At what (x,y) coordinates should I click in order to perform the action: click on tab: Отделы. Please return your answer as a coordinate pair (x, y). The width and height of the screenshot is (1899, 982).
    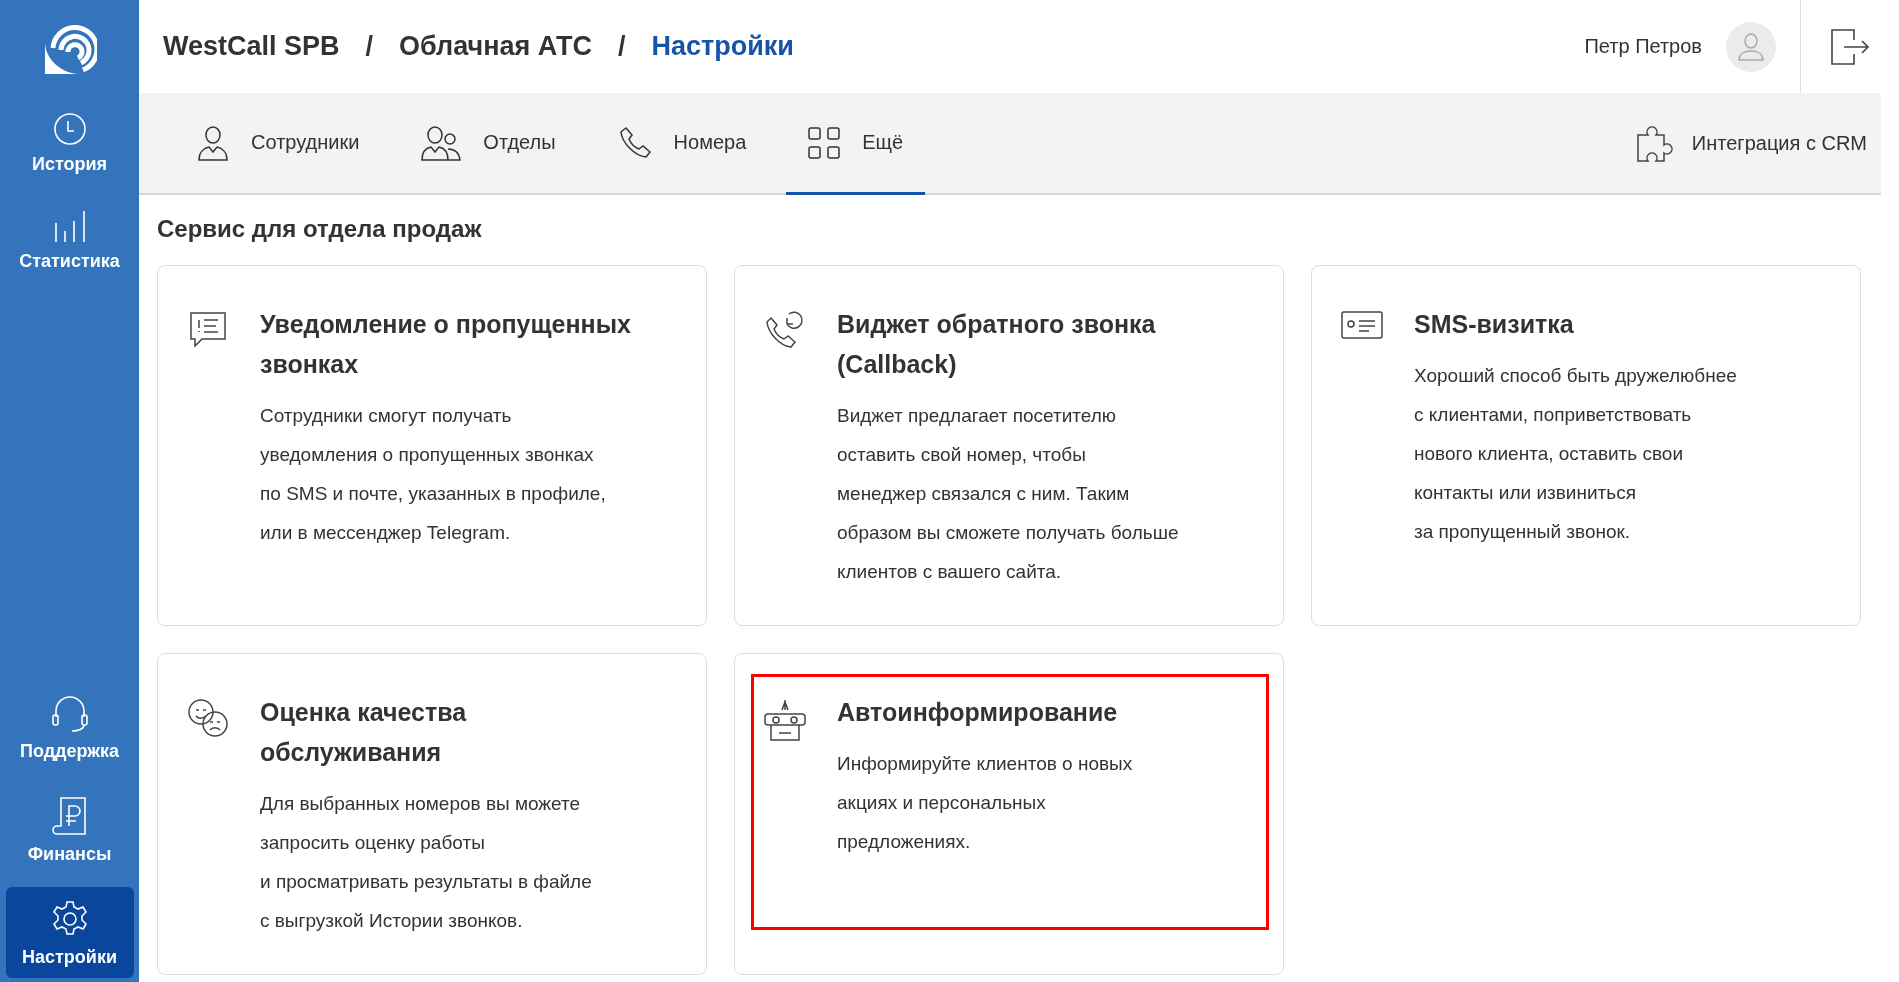
    Looking at the image, I should click on (488, 144).